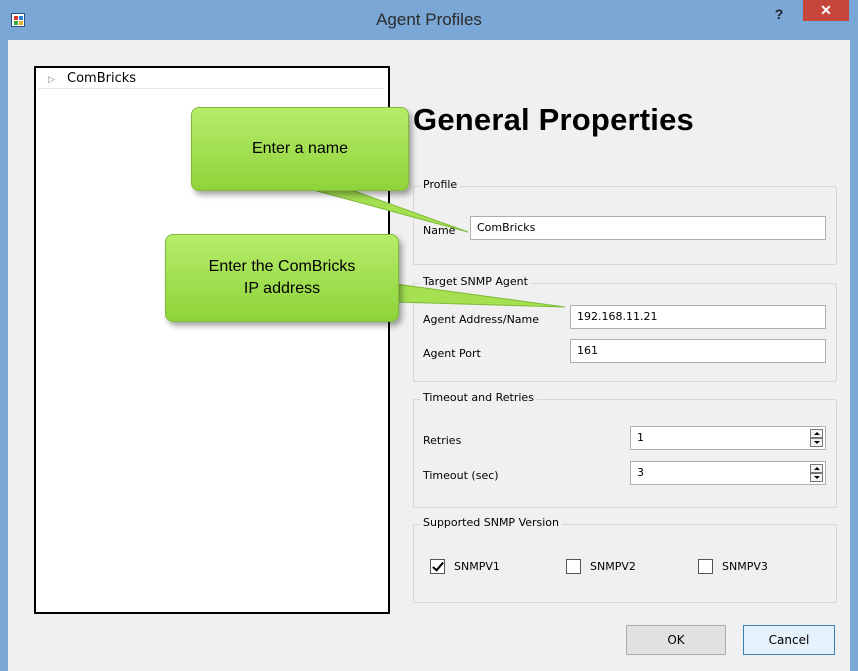 This screenshot has height=671, width=858. Describe the element at coordinates (452, 353) in the screenshot. I see `agent-port-label: Agent Port` at that location.